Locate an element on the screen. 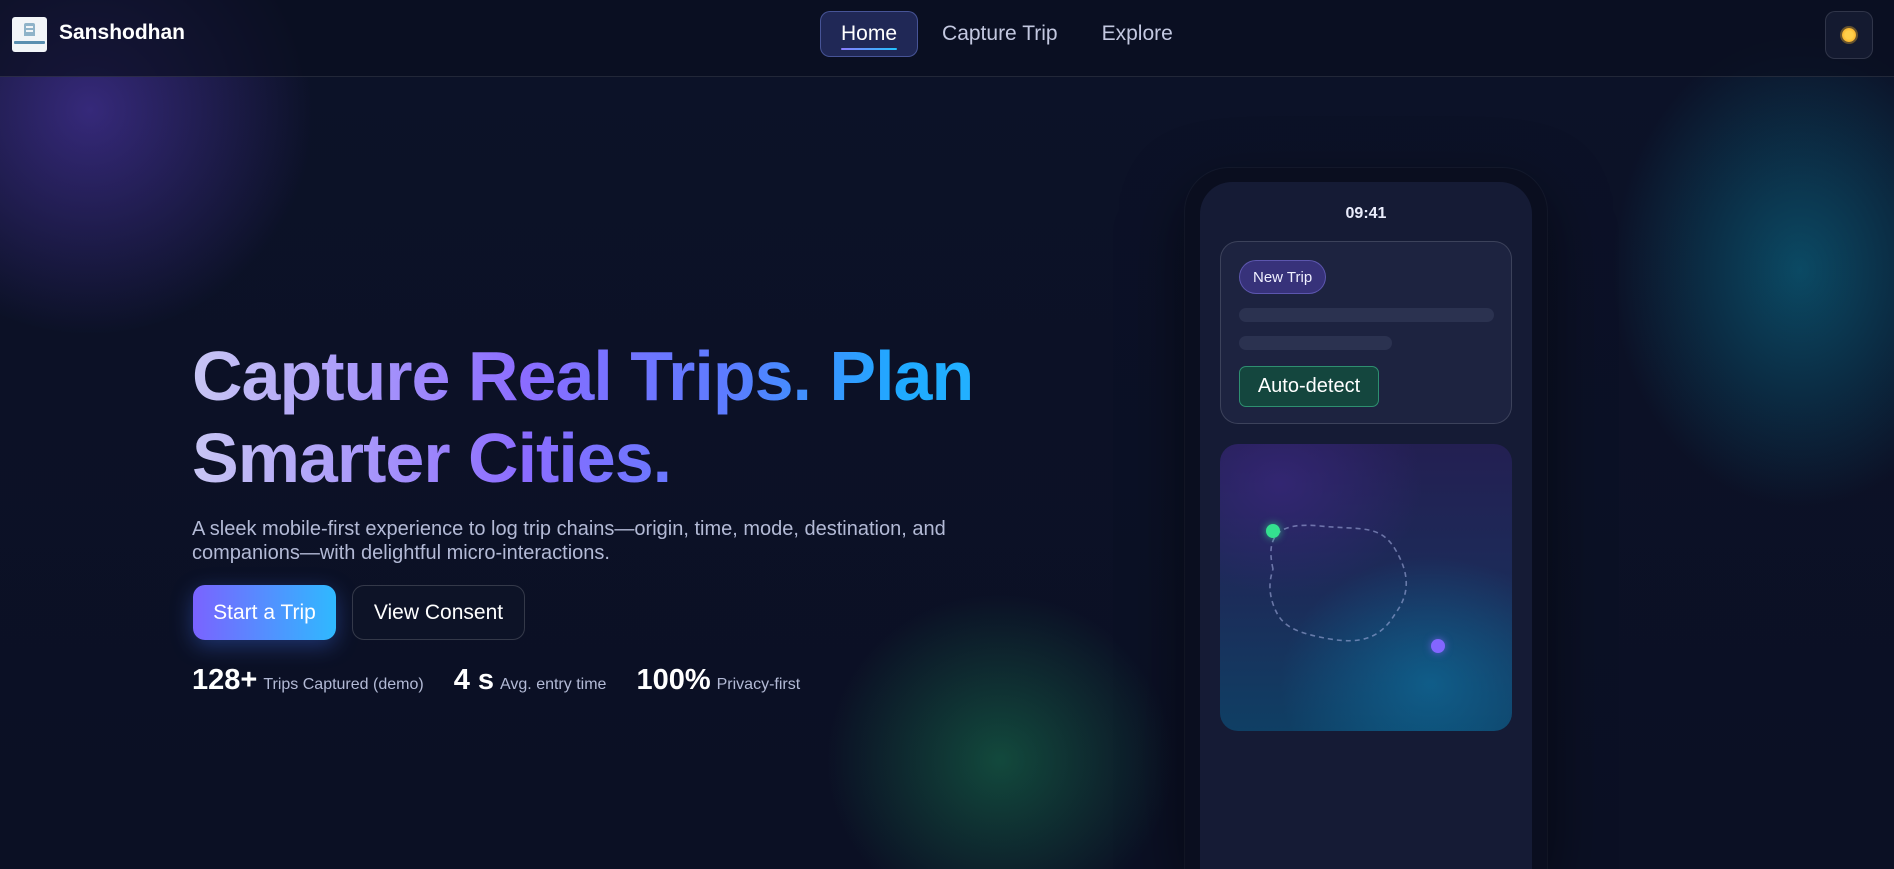 Image resolution: width=1894 pixels, height=869 pixels. stat-label: Privacy-first is located at coordinates (758, 684).